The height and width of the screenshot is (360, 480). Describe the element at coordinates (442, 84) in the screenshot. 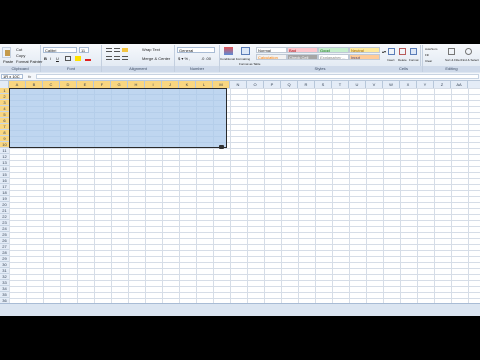

I see `column-header-z: Z` at that location.